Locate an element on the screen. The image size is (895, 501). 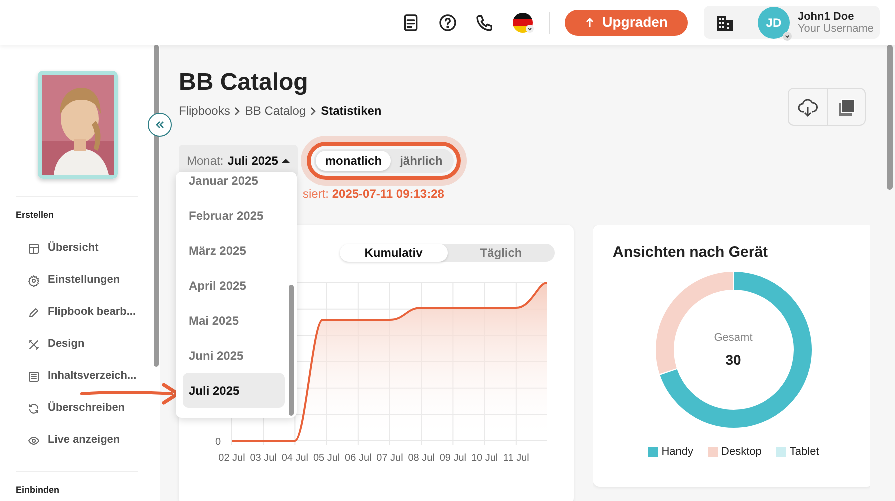
sidebar-item: Einstellungen is located at coordinates (88, 280).